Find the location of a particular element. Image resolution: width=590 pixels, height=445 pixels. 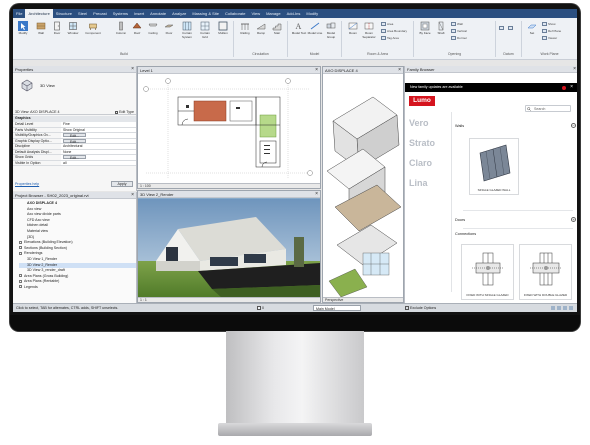

axo-view: AXO DISPLACE 4 × Perspective is located at coordinates (363, 184).